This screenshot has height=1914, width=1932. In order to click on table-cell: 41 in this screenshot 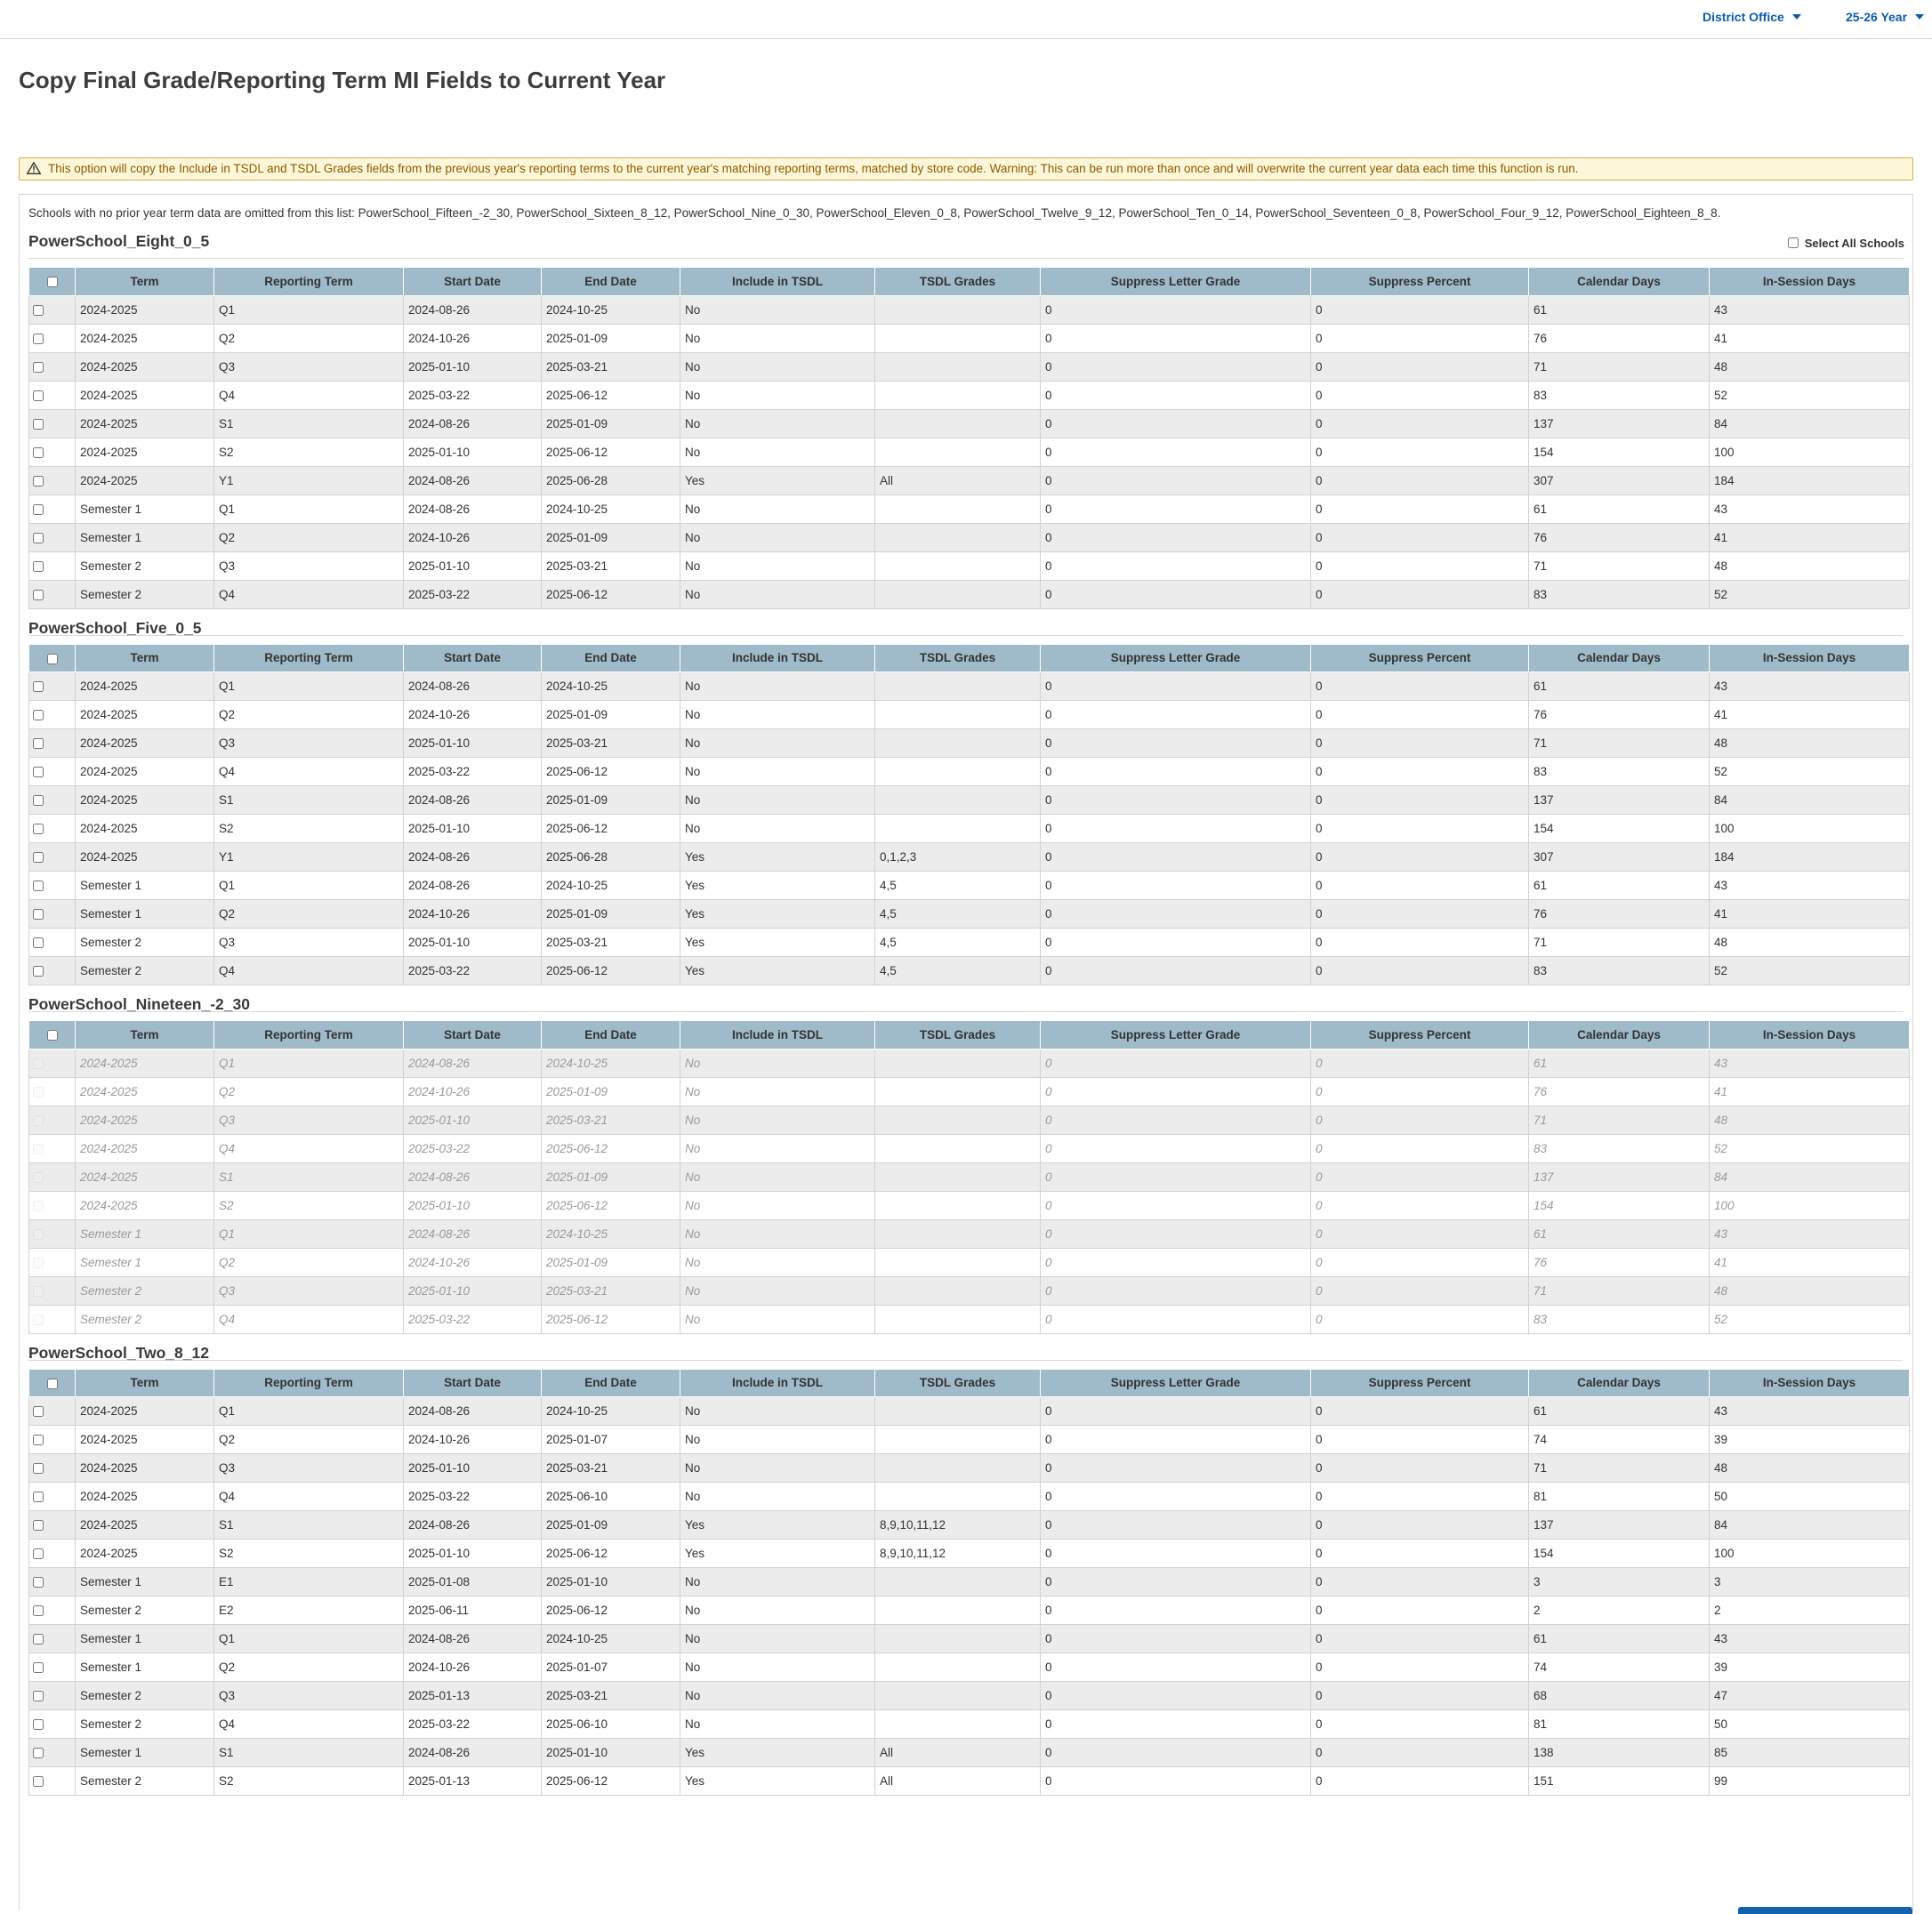, I will do `click(1809, 537)`.